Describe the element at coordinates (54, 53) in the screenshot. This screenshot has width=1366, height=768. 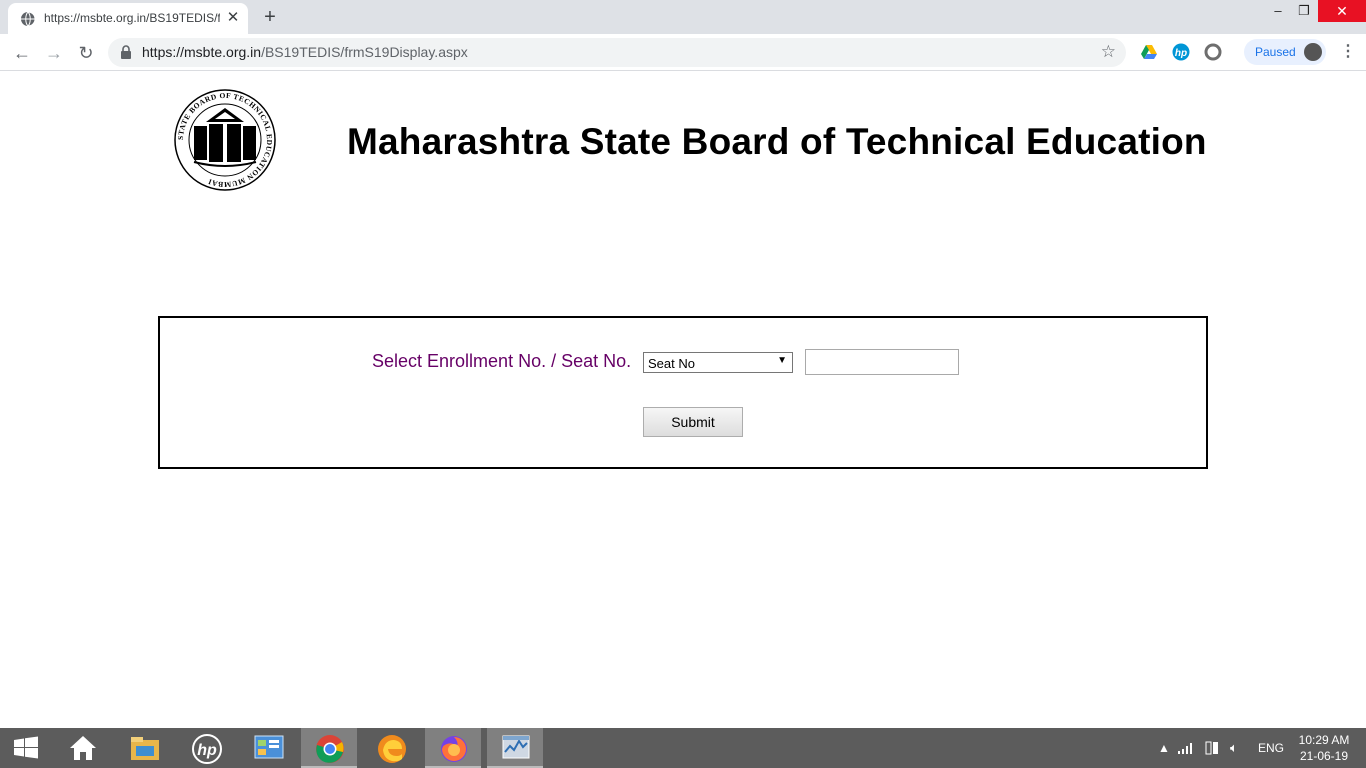
I see `forward-icon: →` at that location.